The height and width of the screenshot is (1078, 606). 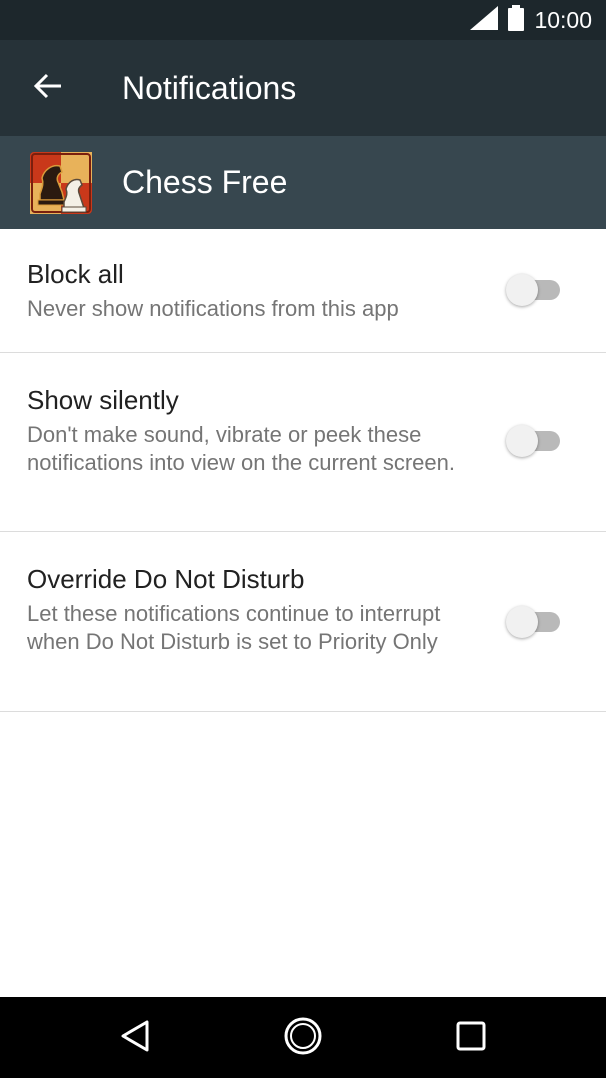 I want to click on nav-recents-square-icon, so click(x=471, y=1038).